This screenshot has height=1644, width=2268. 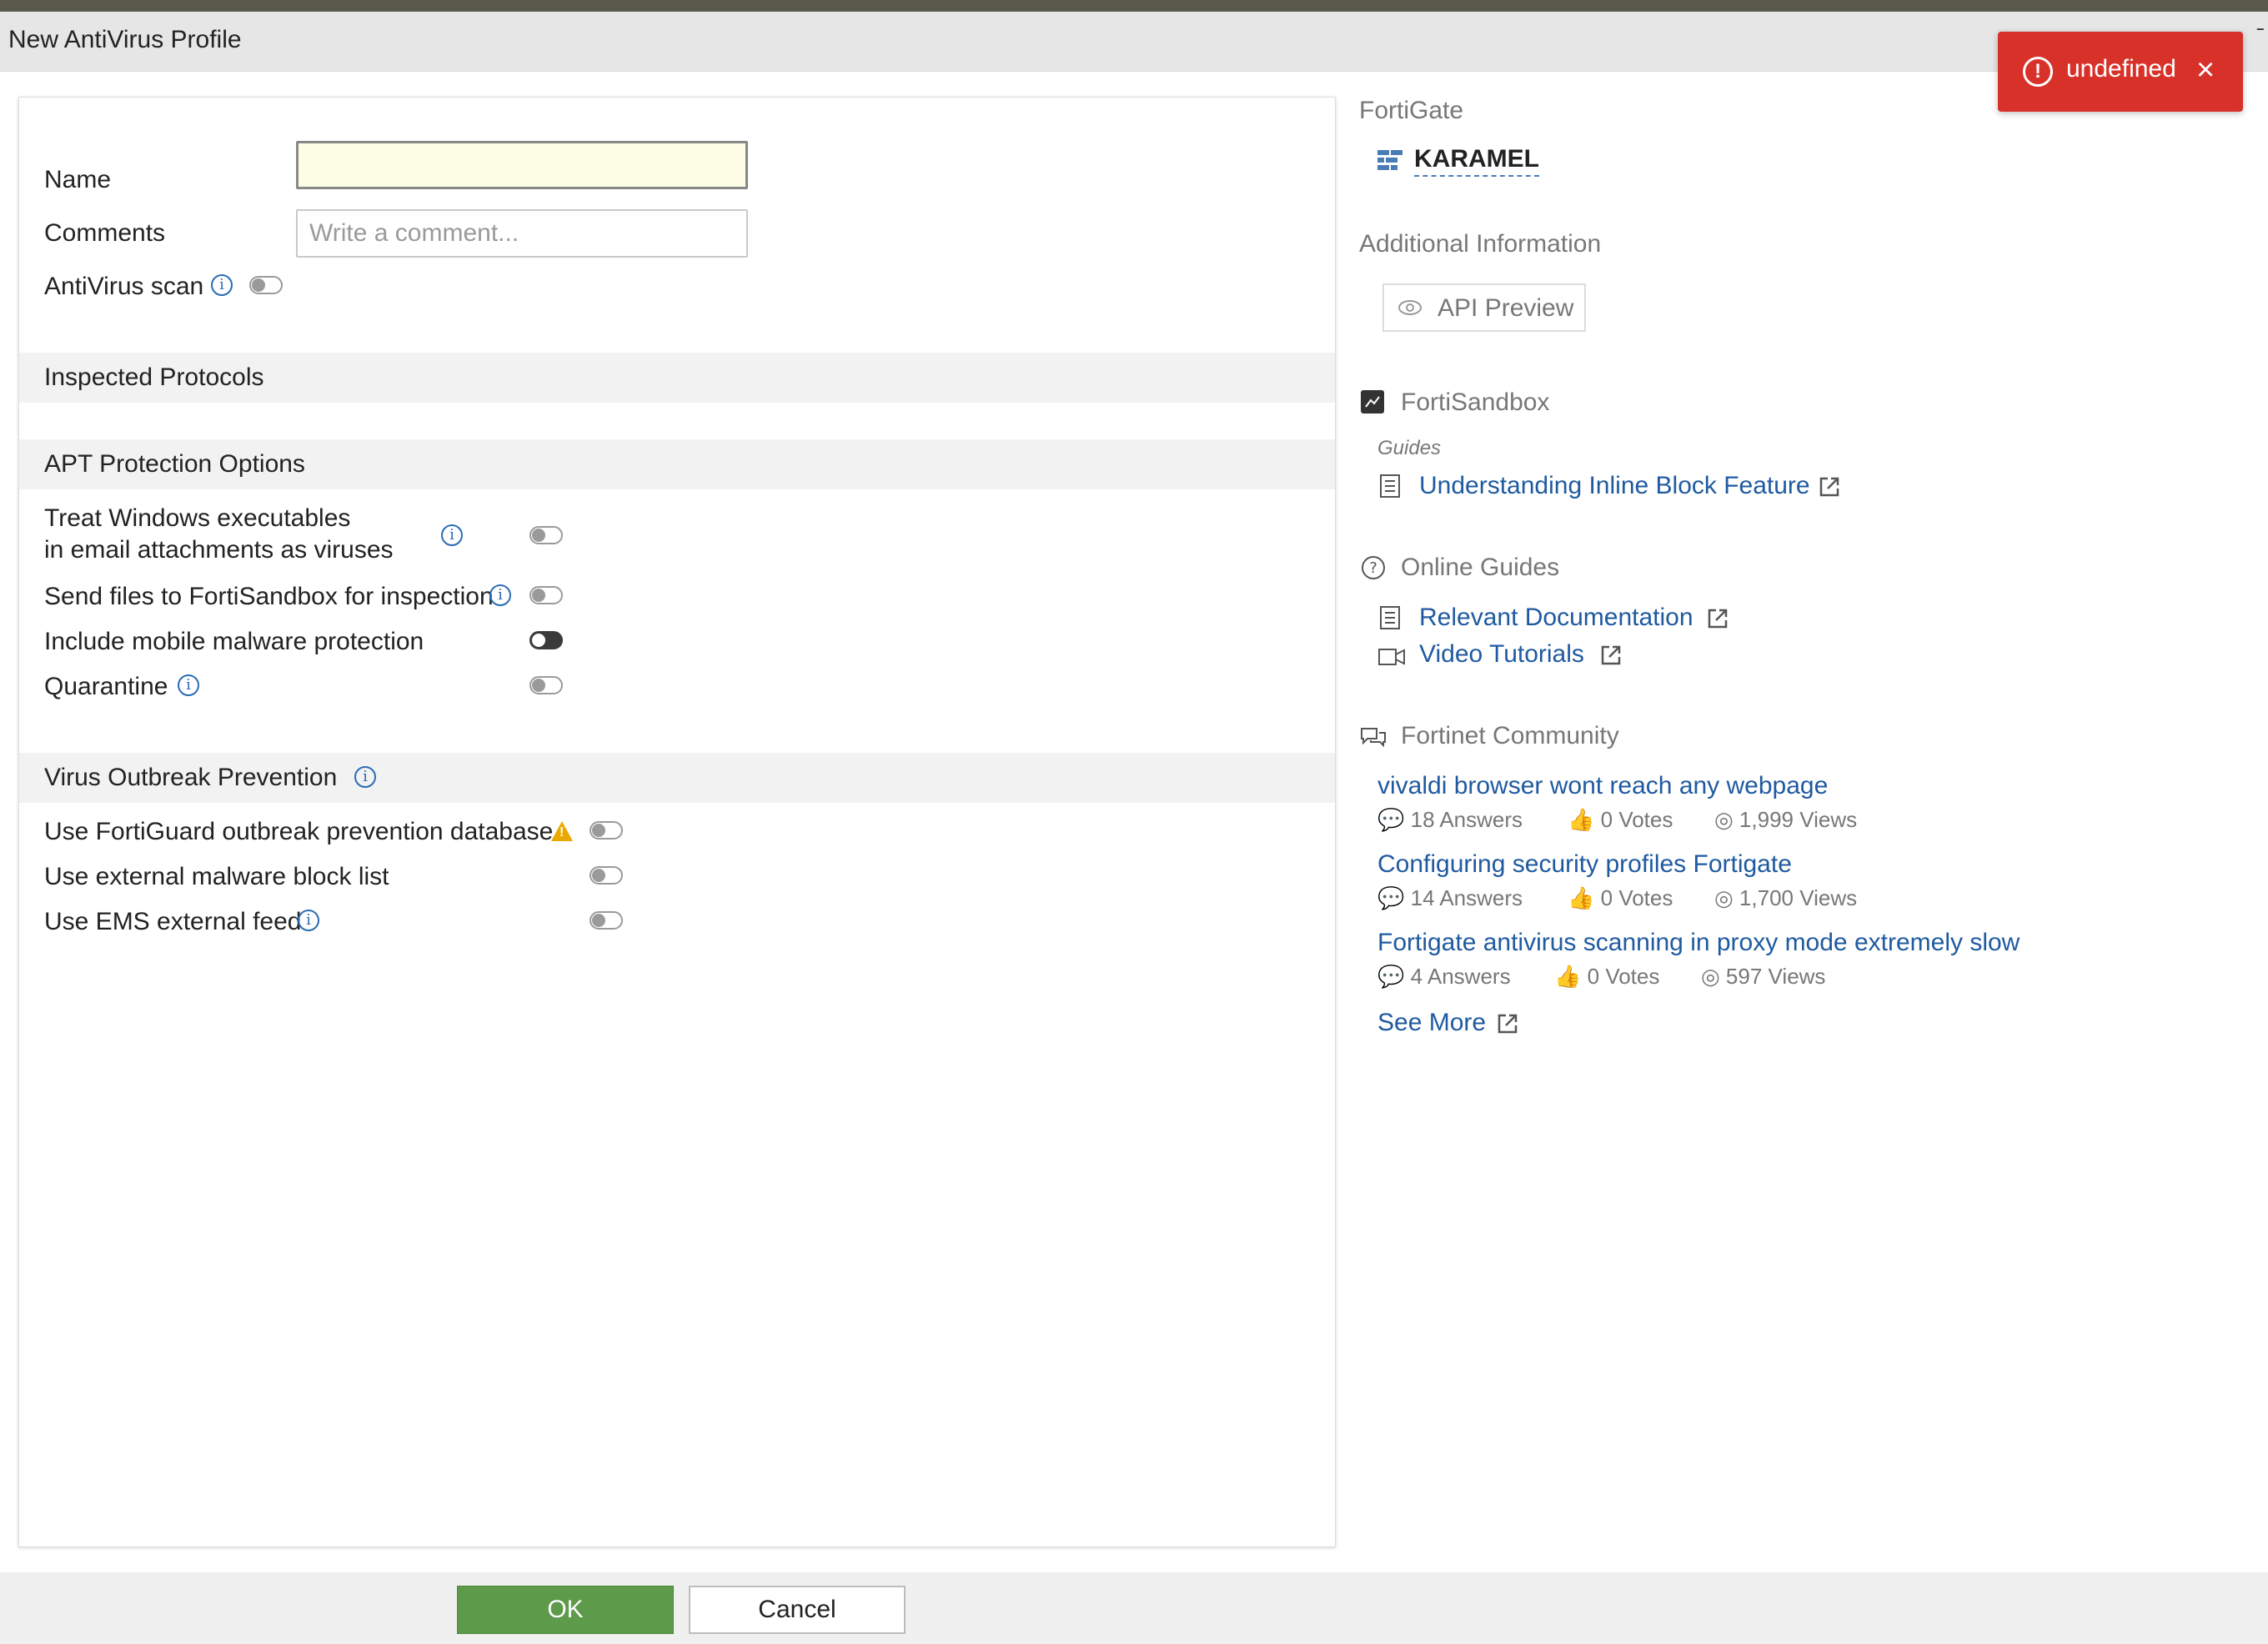 What do you see at coordinates (562, 831) in the screenshot?
I see `warning-icon: !` at bounding box center [562, 831].